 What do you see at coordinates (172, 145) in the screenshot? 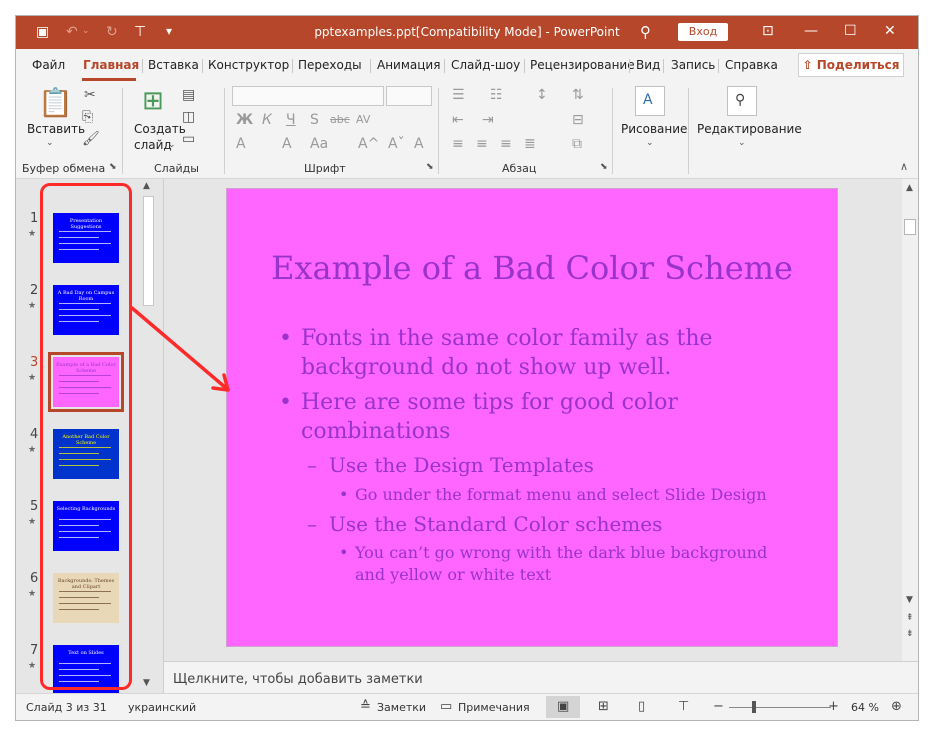
I see `new-slide-dropdown-icon: ⌄` at bounding box center [172, 145].